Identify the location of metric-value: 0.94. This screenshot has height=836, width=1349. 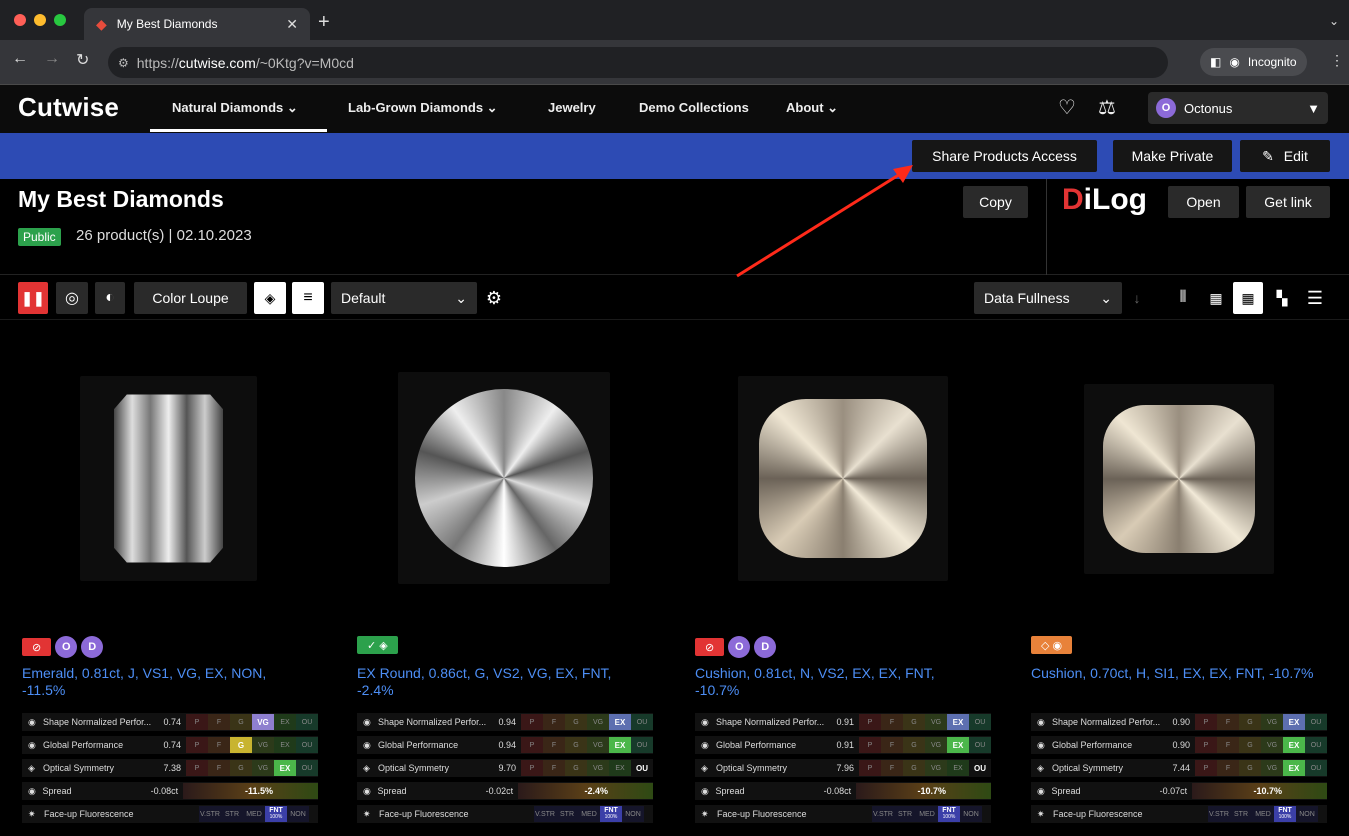
(507, 745).